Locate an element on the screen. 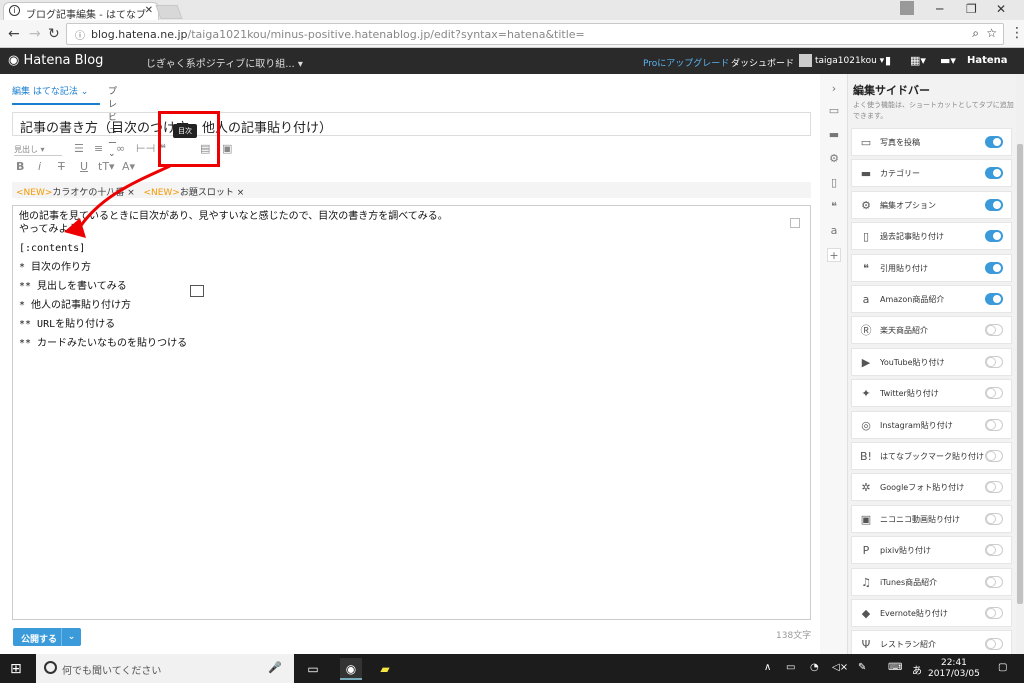  youtube-icon: ▶ is located at coordinates (866, 362).